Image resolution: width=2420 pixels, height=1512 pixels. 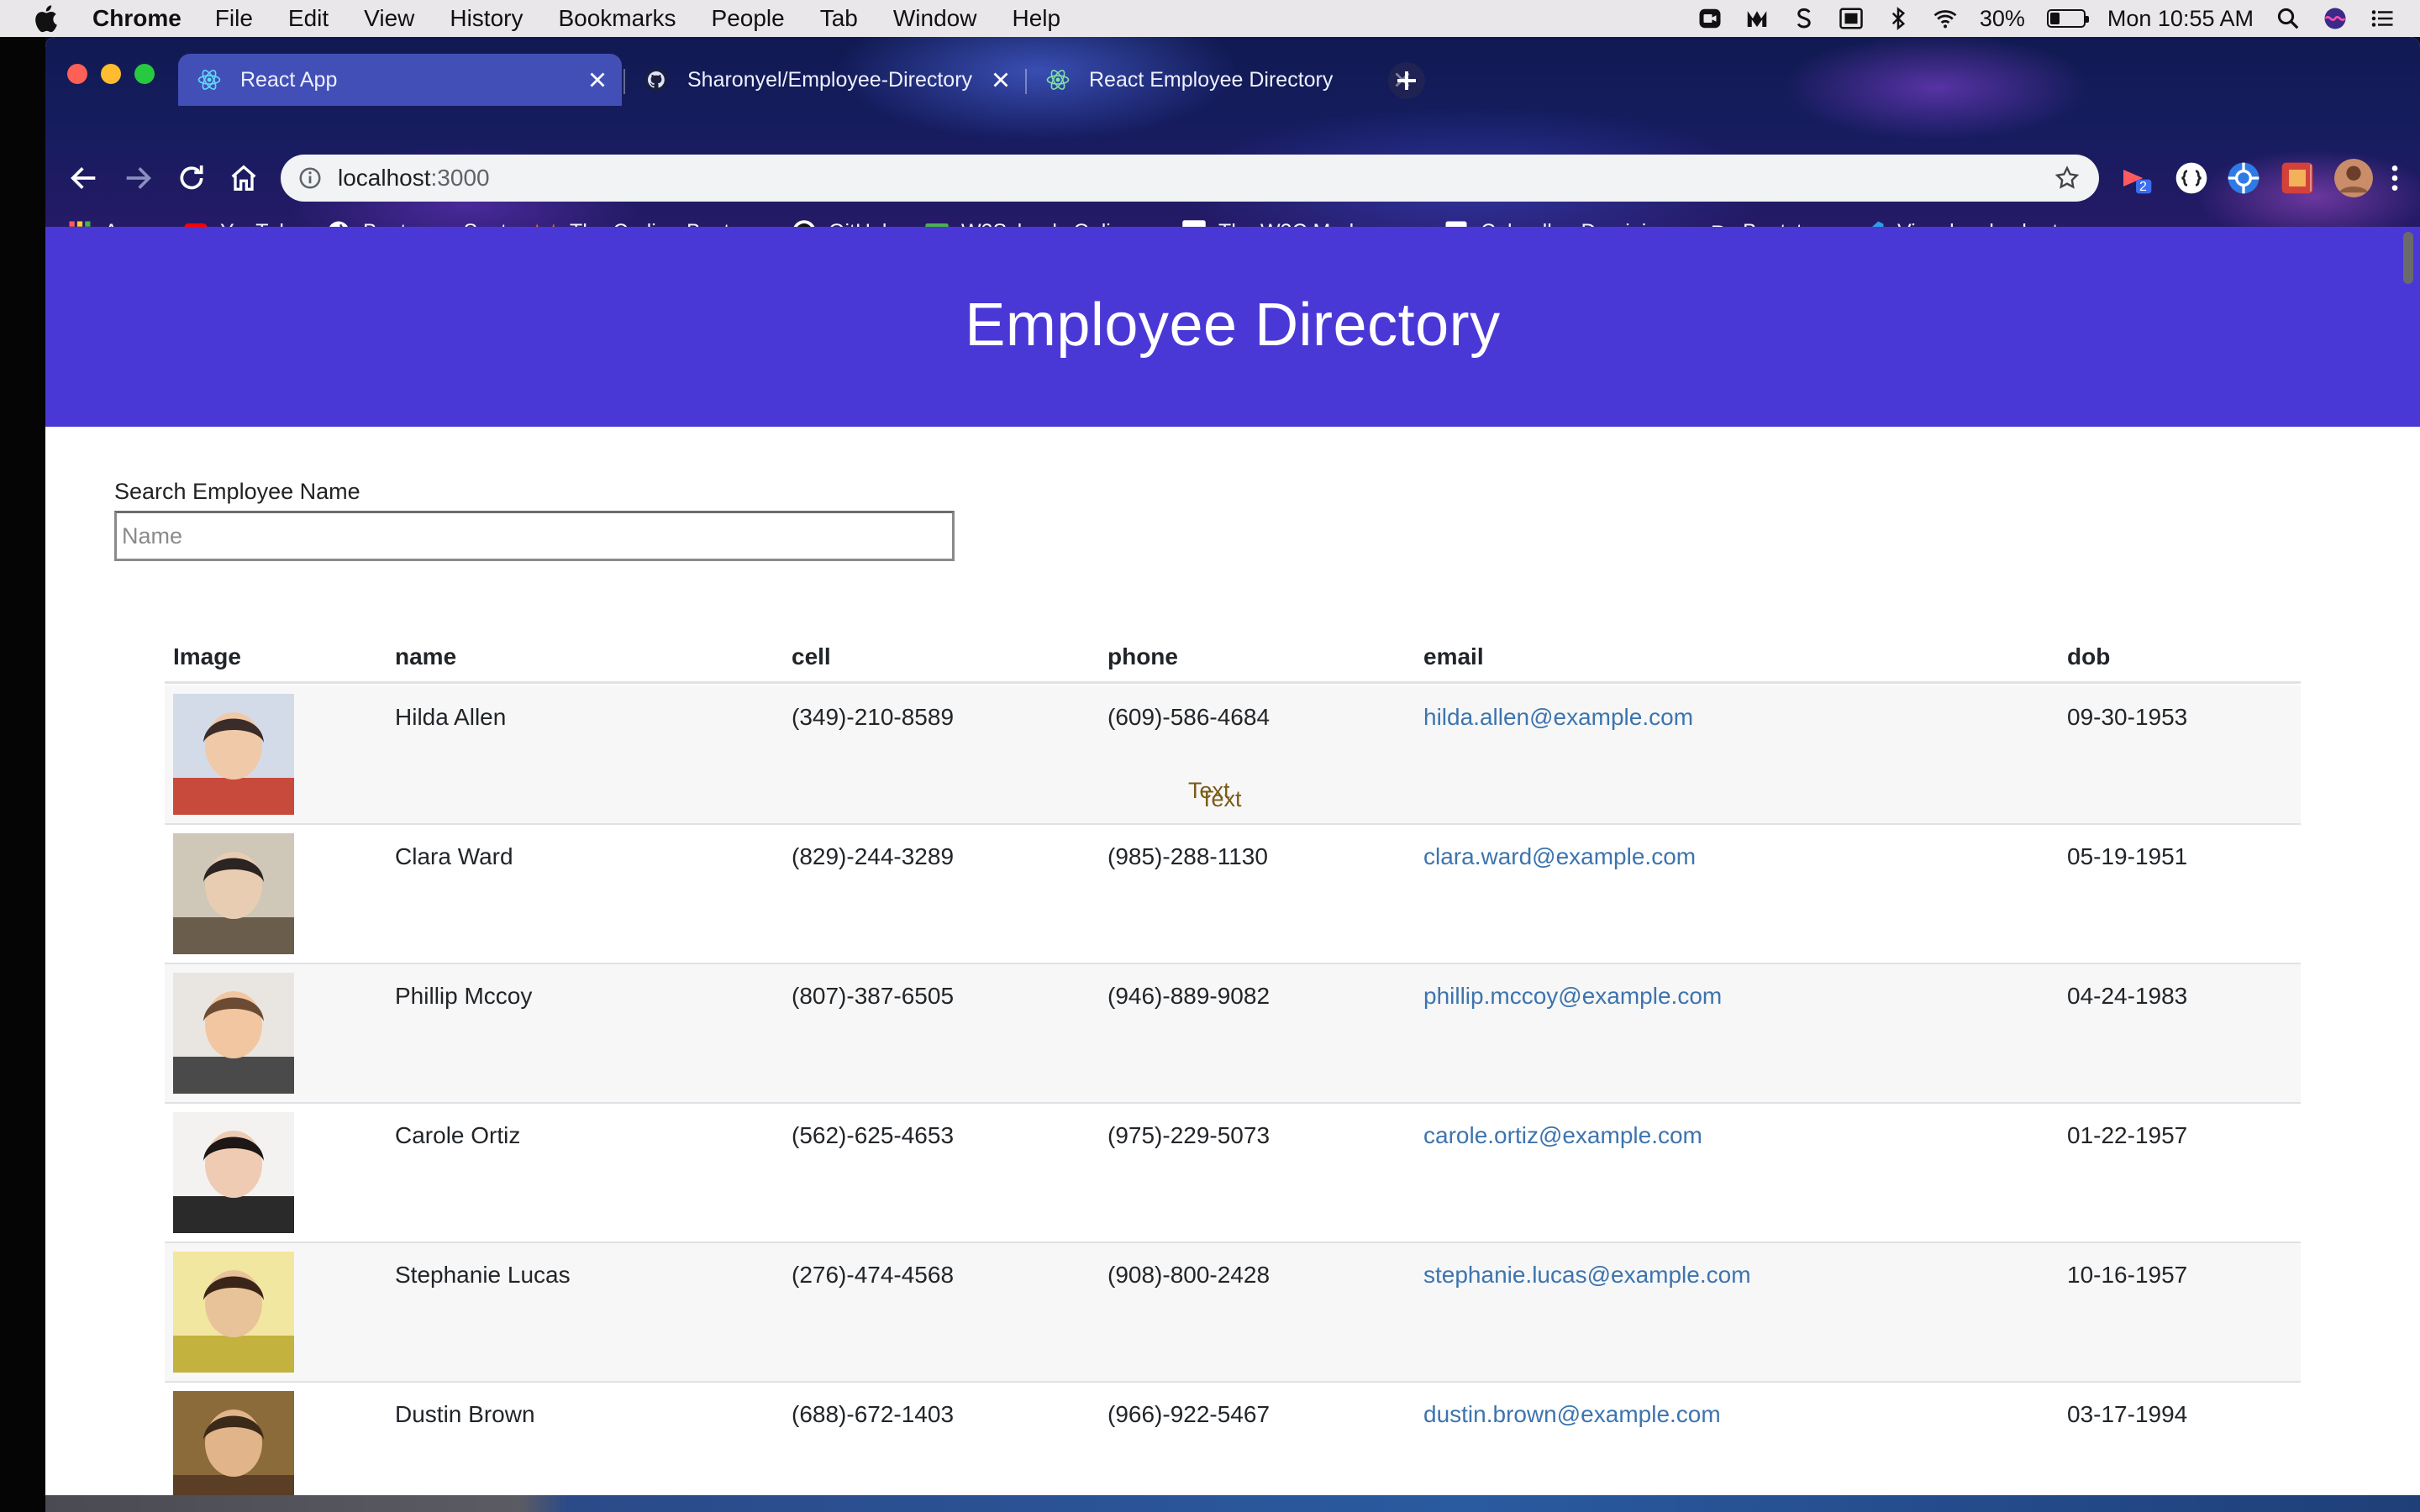 What do you see at coordinates (144, 74) in the screenshot?
I see `window-zoom-button` at bounding box center [144, 74].